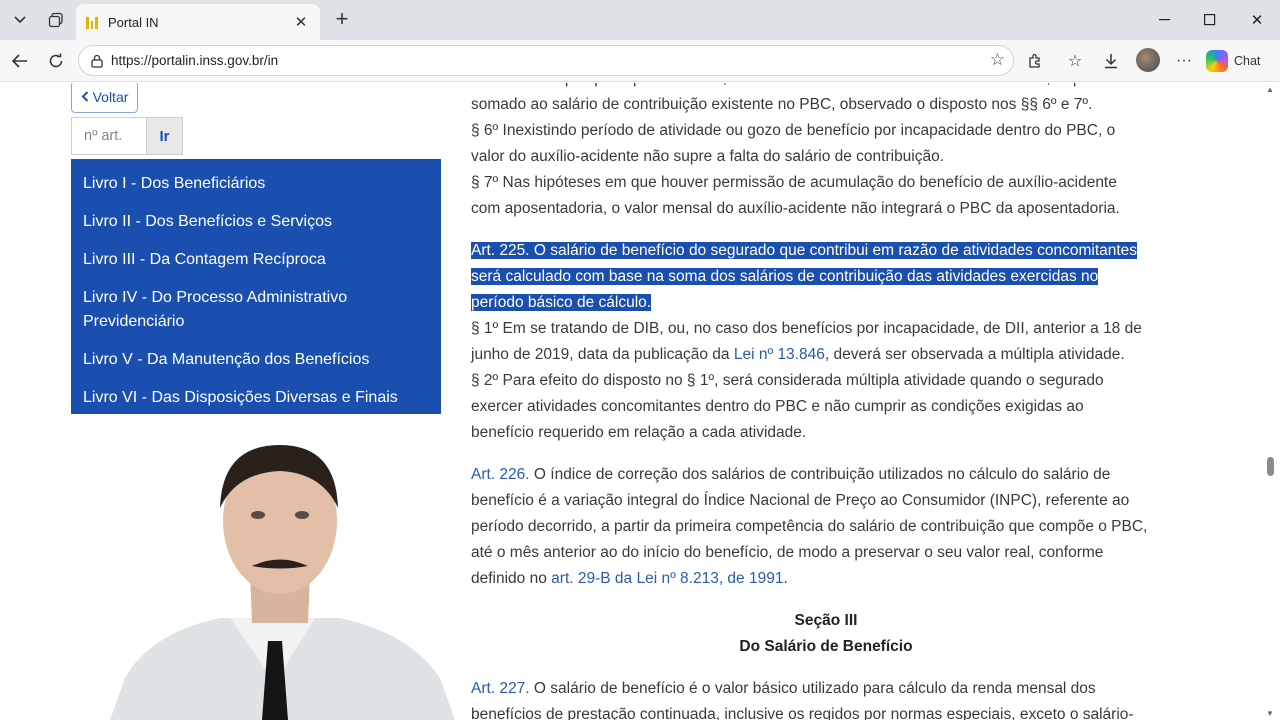 The height and width of the screenshot is (720, 1280). I want to click on scroll-up-icon: ▲, so click(1270, 89).